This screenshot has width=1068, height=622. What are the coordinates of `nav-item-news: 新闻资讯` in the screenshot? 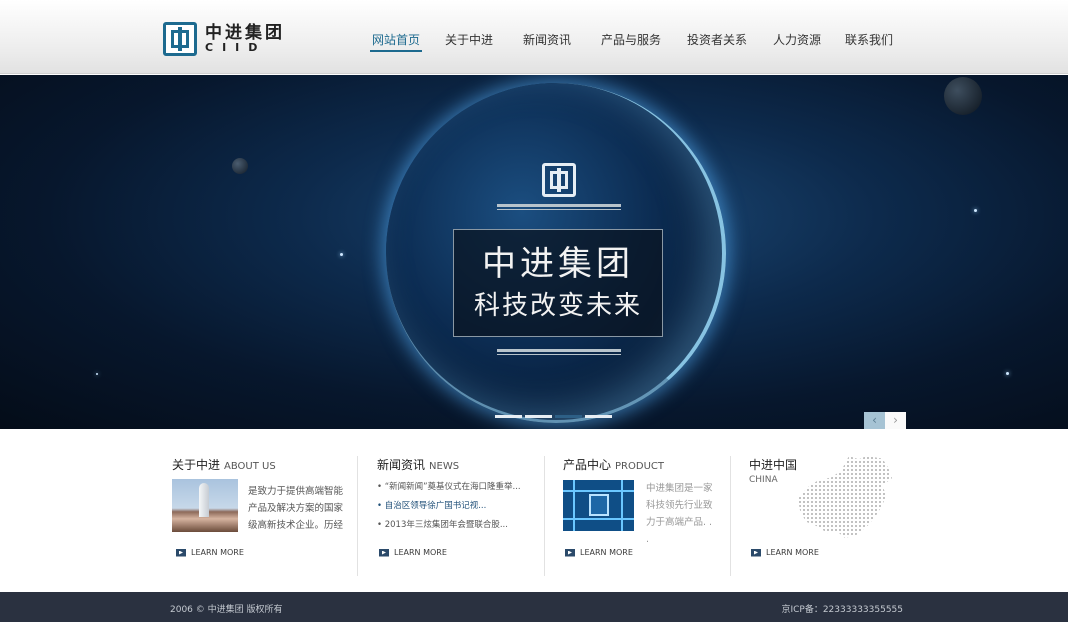 It's located at (547, 39).